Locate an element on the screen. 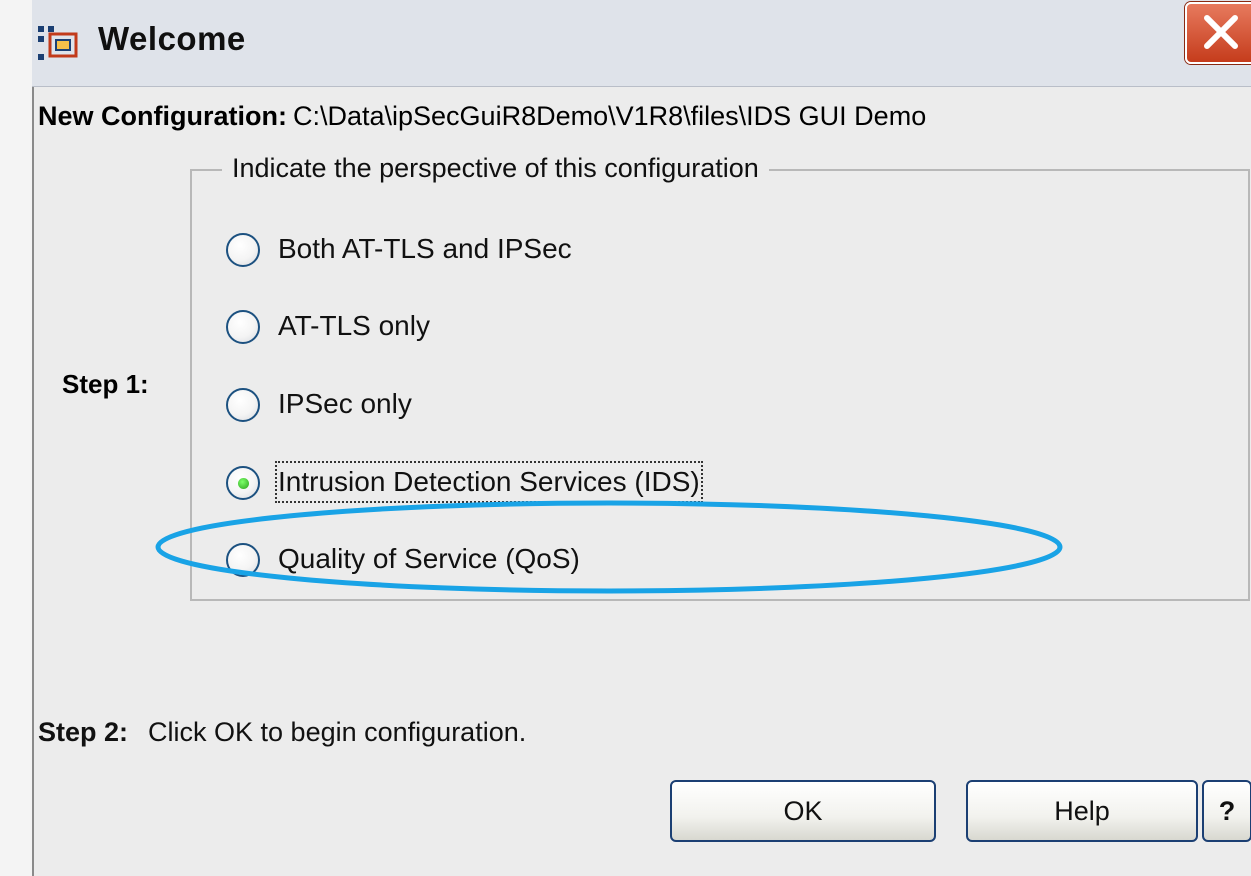 Image resolution: width=1251 pixels, height=876 pixels. option-label: Both AT-TLS and IPSec is located at coordinates (425, 248).